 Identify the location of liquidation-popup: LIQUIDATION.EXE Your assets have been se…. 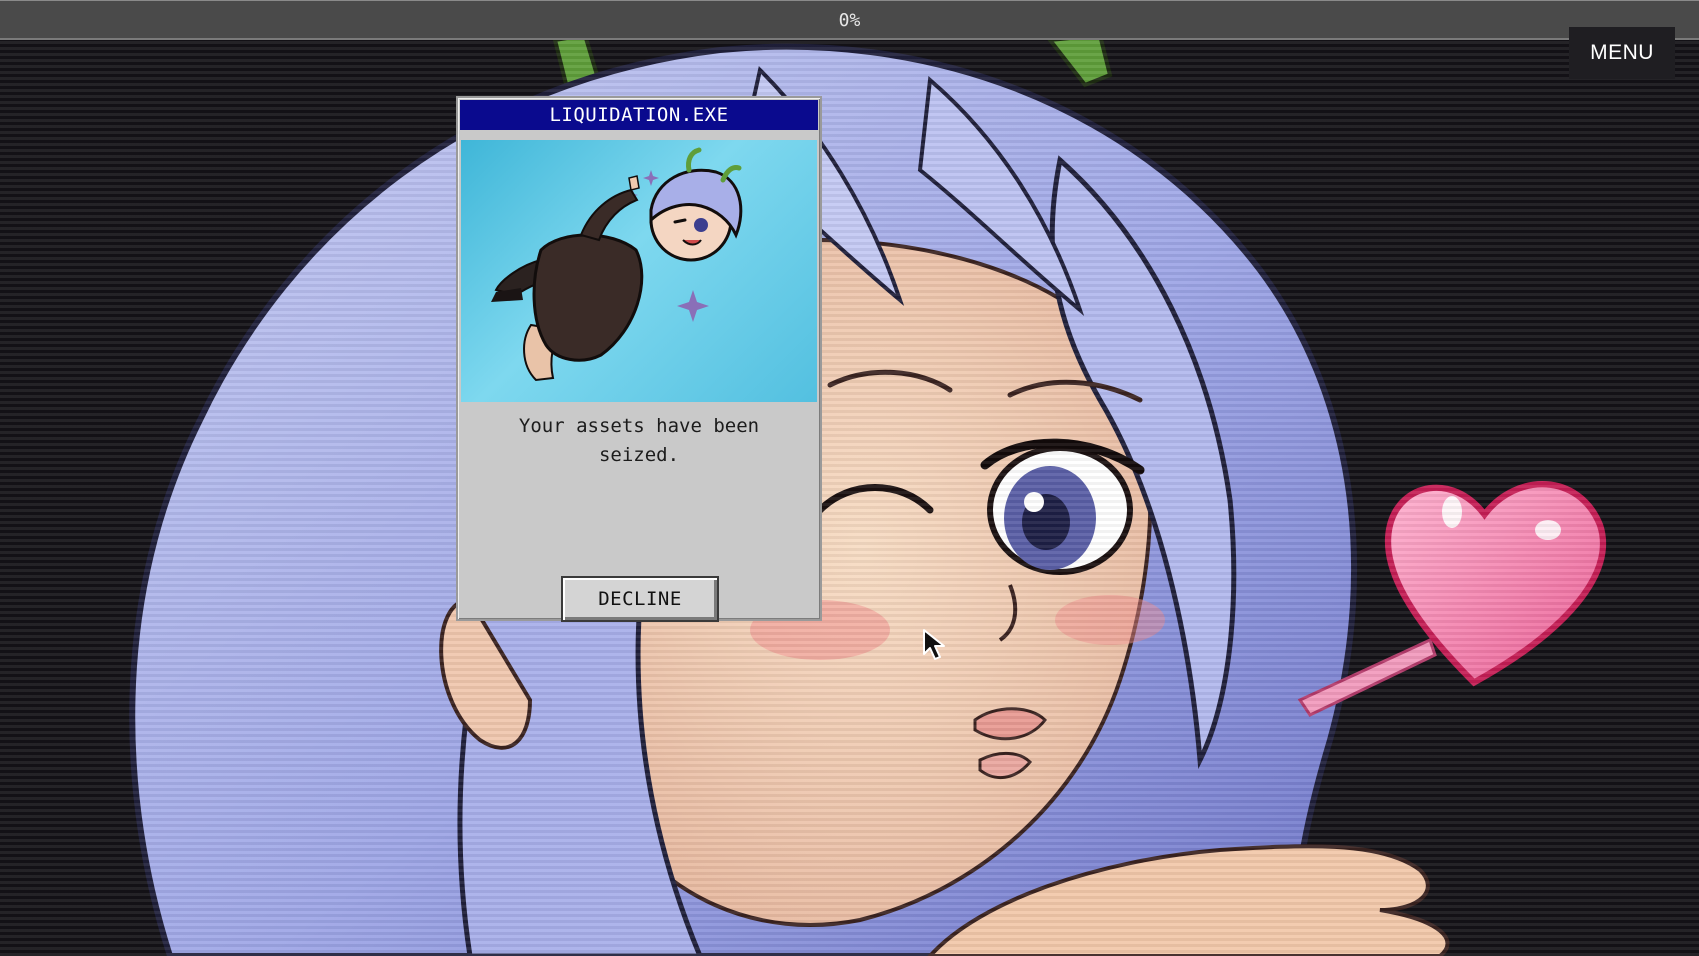
(639, 359).